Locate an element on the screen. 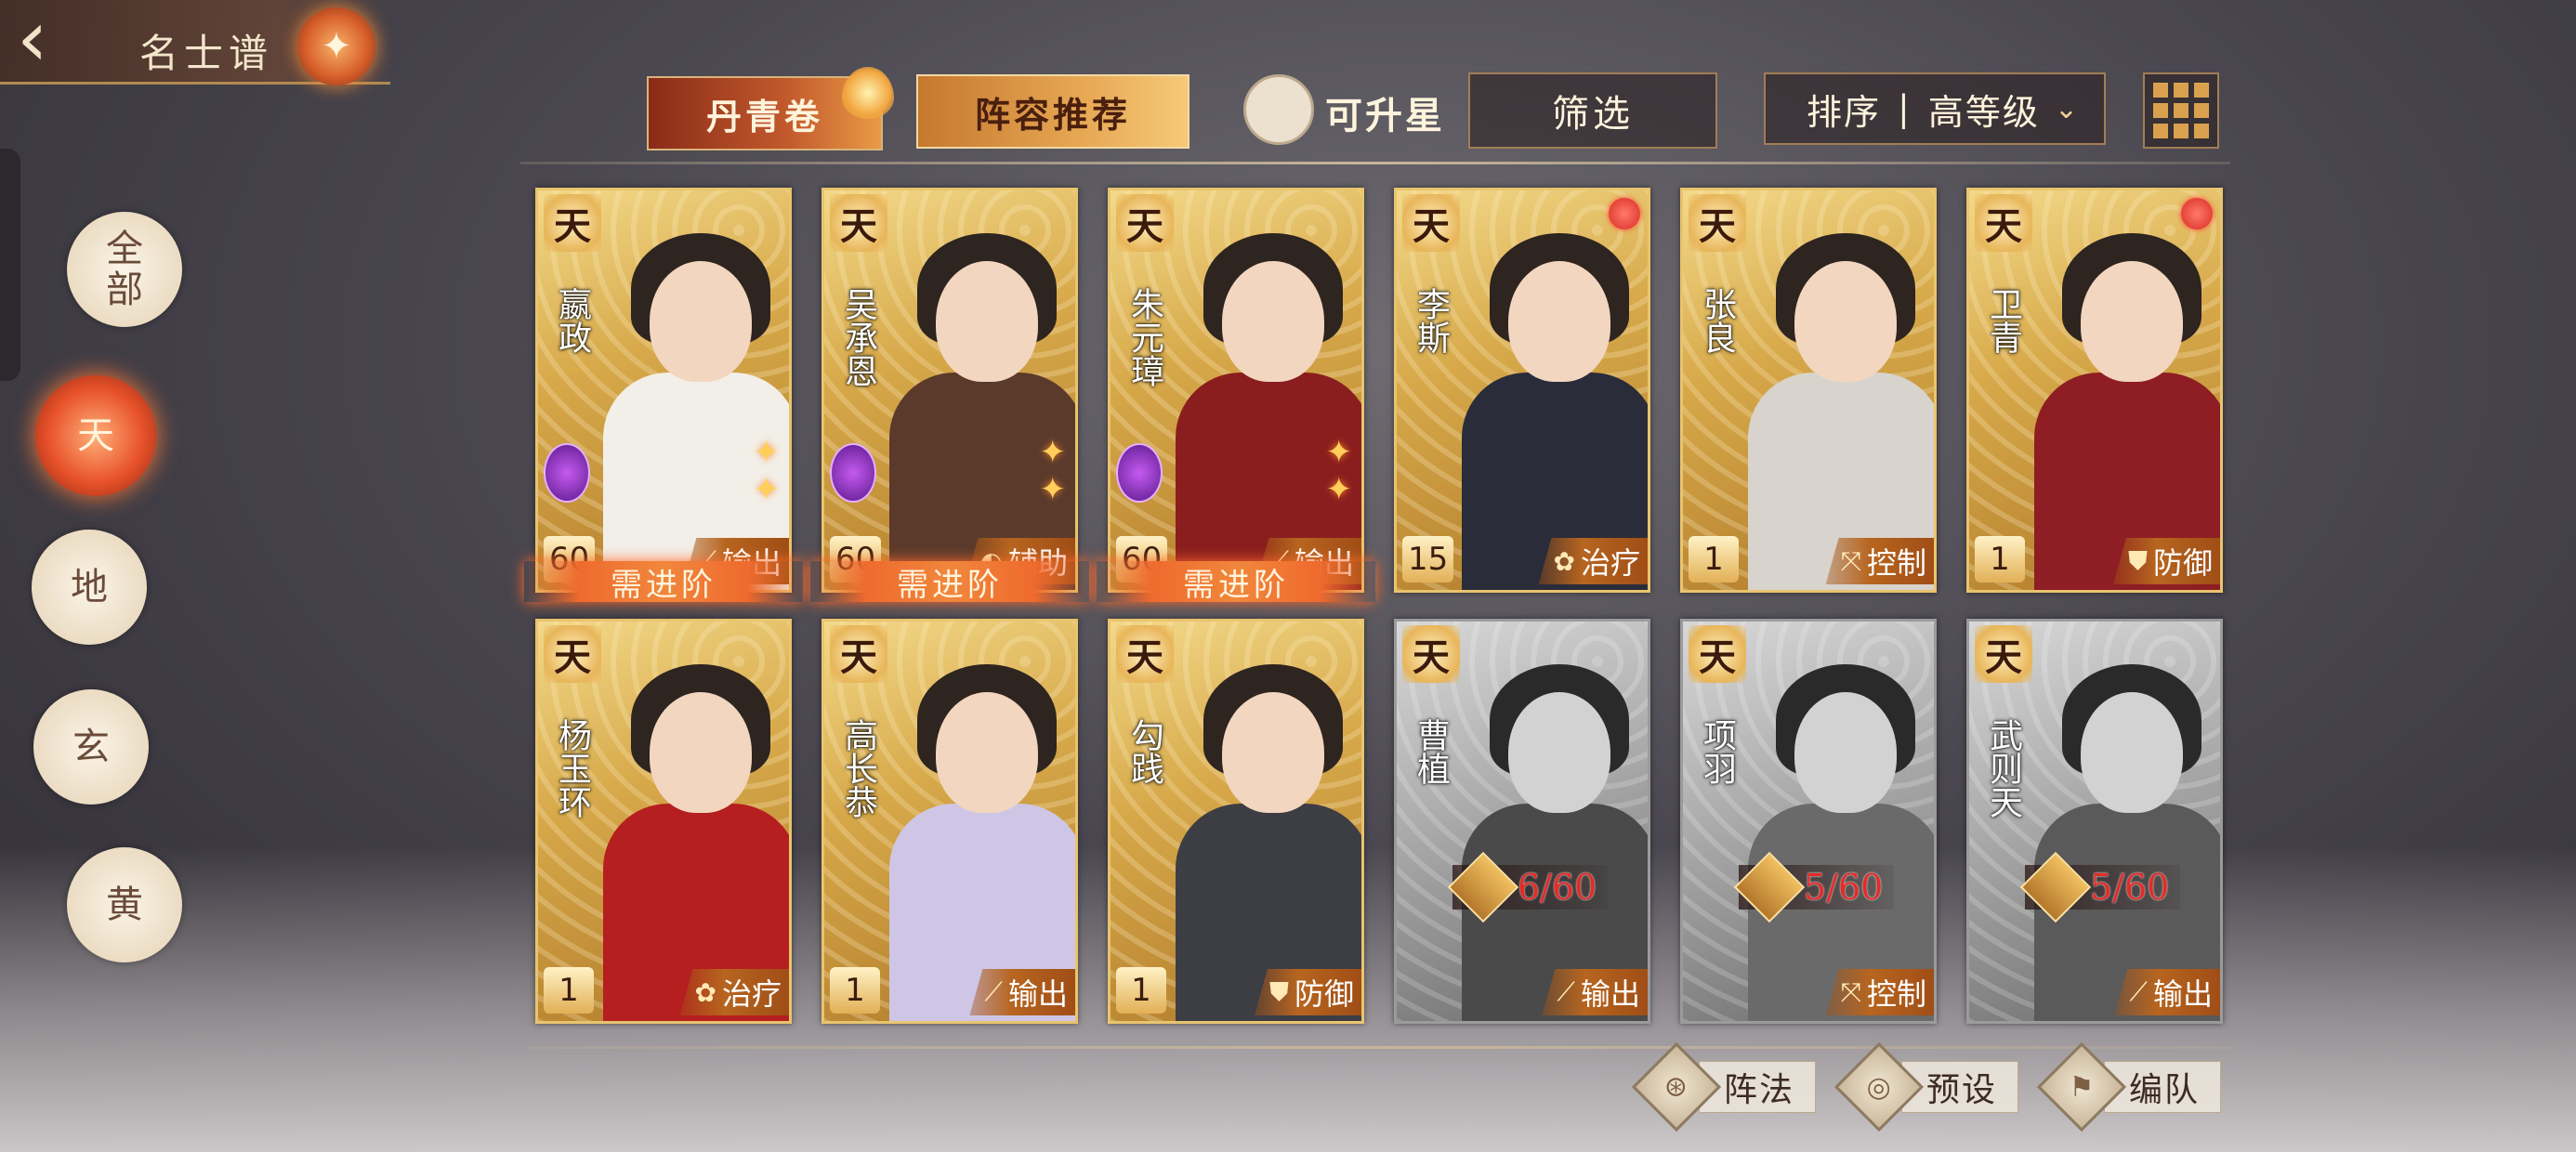  role-tag: ⤧ 控制 is located at coordinates (1879, 561).